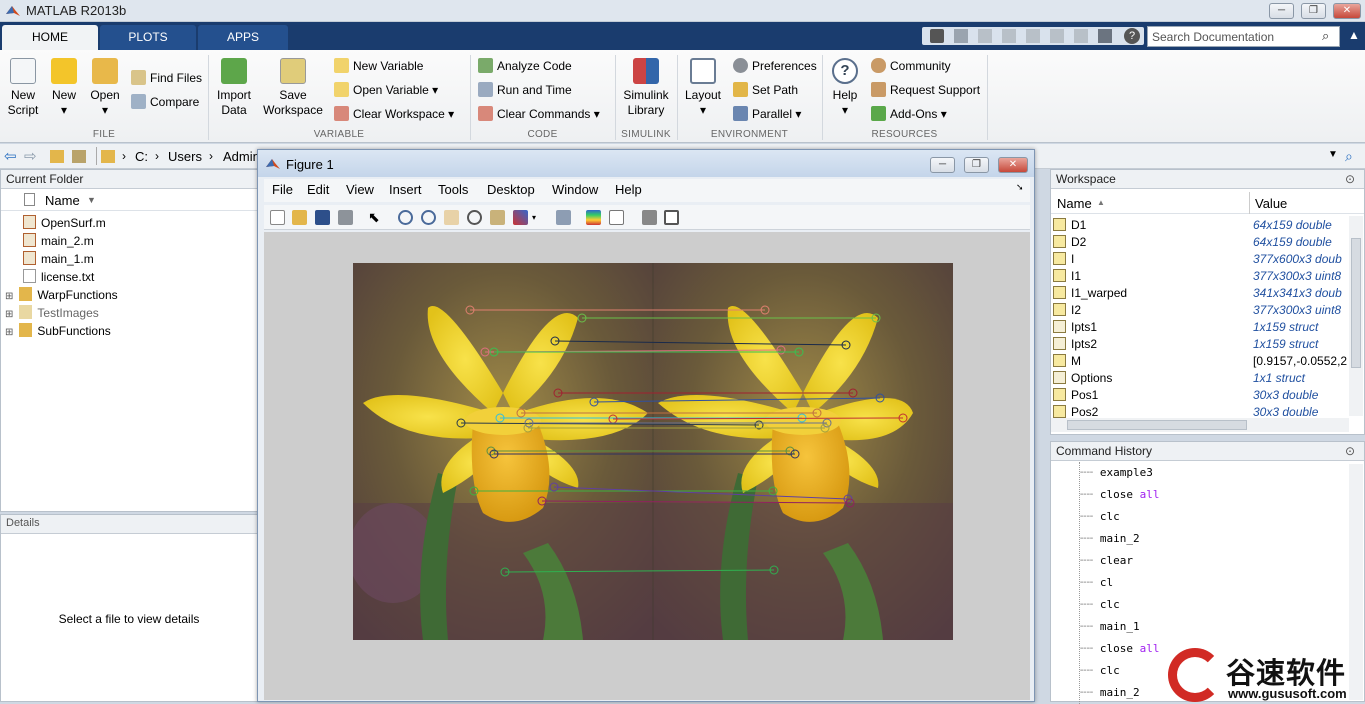 This screenshot has height=704, width=1365. Describe the element at coordinates (1200, 394) in the screenshot. I see `workspace-row: Pos1 30x3 double` at that location.